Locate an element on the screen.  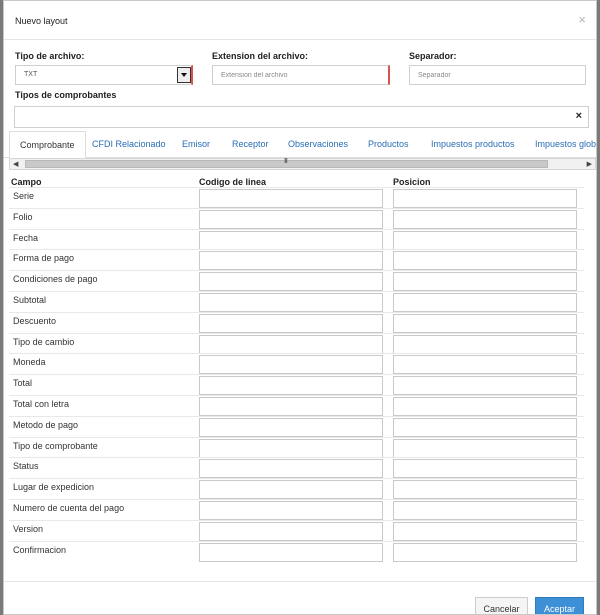
header-campo: Campo is located at coordinates (26, 182).